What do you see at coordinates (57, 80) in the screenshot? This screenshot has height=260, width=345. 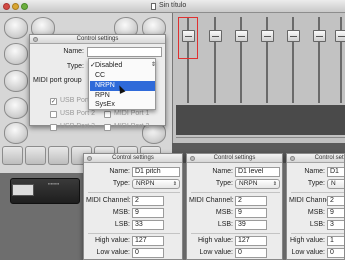 I see `midi-port-group-label: MIDI port group` at bounding box center [57, 80].